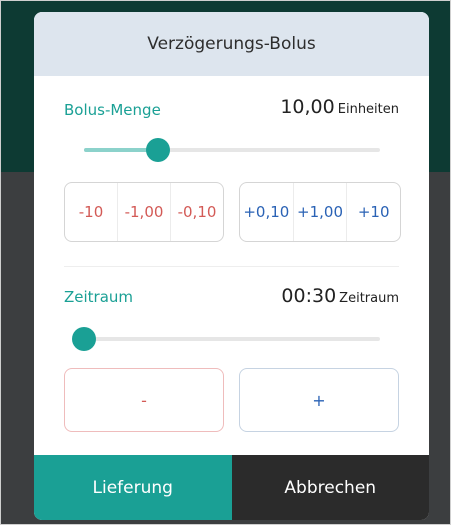 The image size is (451, 525). I want to click on period-unit: Zeitraum, so click(369, 298).